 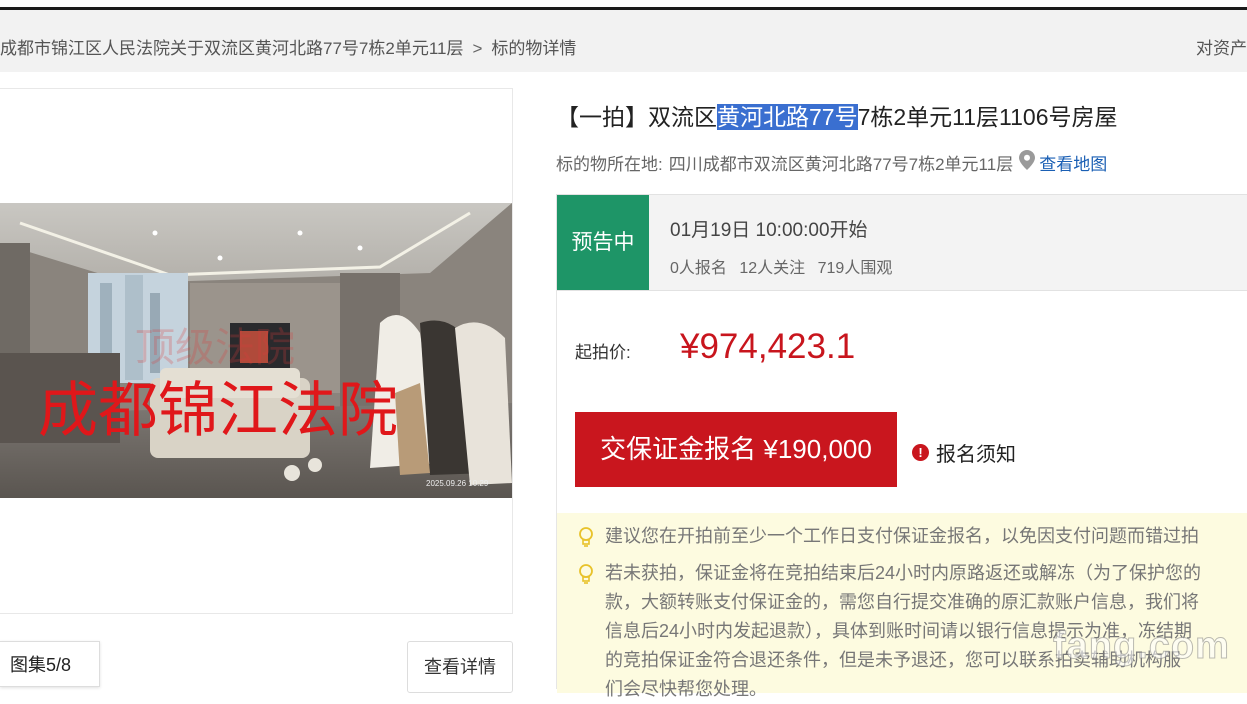 I want to click on tip-line: 建议您在开拍前至少一个工作日支付保证金报名，以免因支付问题而错过拍, so click(x=902, y=536).